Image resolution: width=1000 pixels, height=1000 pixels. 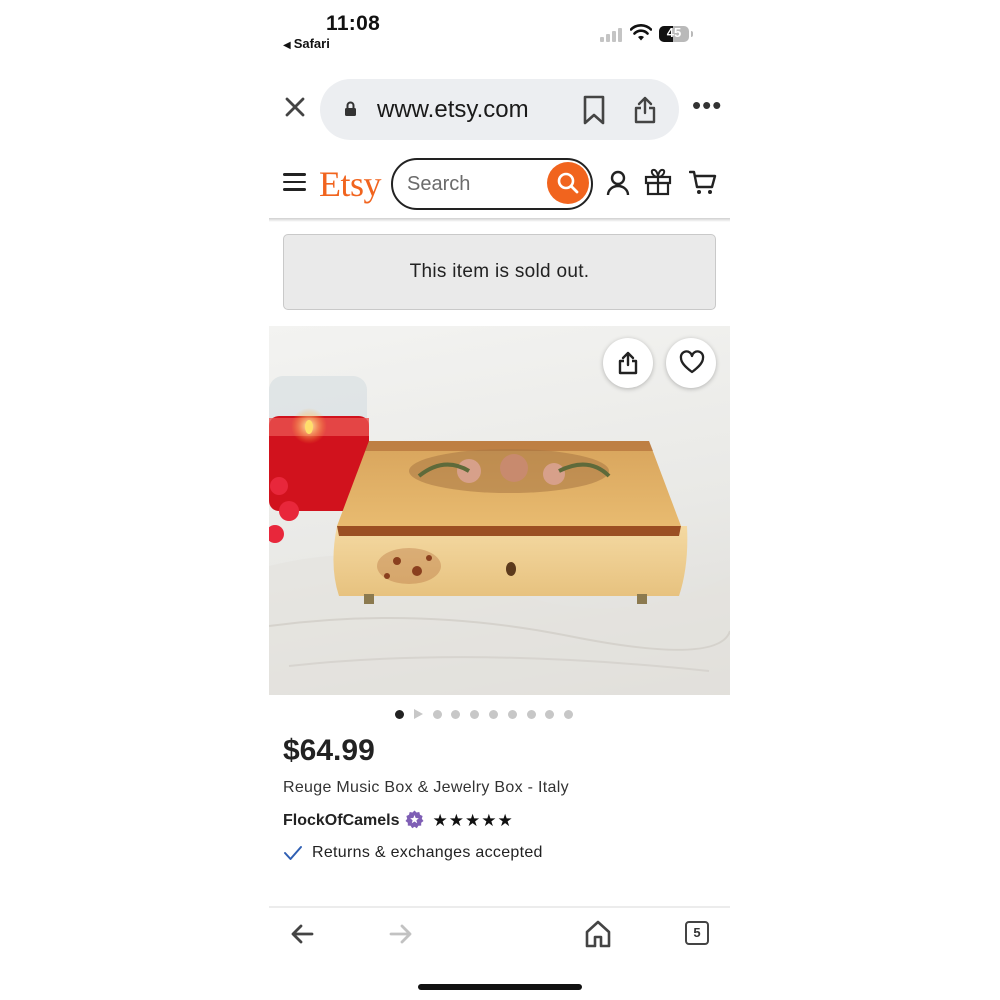 I want to click on account-icon, so click(x=618, y=185).